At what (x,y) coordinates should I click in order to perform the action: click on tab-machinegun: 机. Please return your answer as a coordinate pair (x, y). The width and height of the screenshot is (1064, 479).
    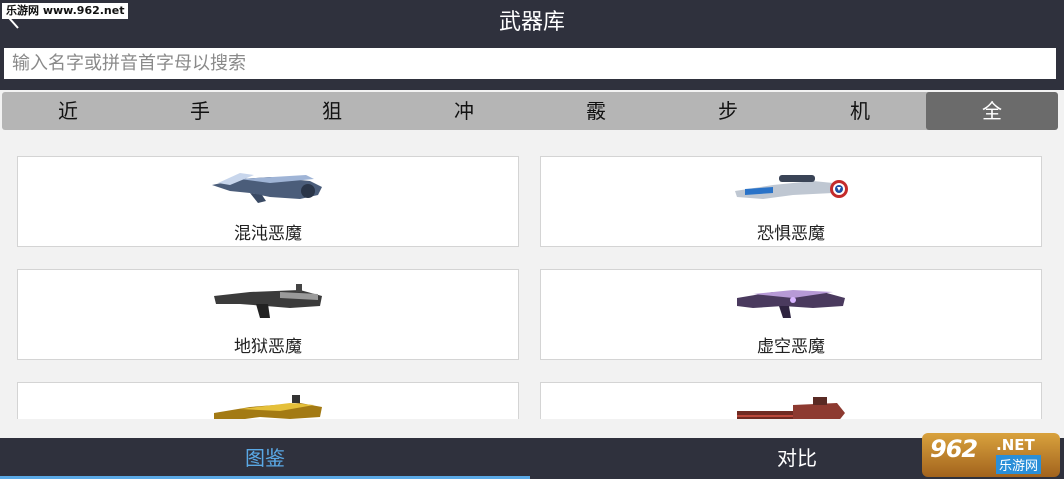
    Looking at the image, I should click on (860, 111).